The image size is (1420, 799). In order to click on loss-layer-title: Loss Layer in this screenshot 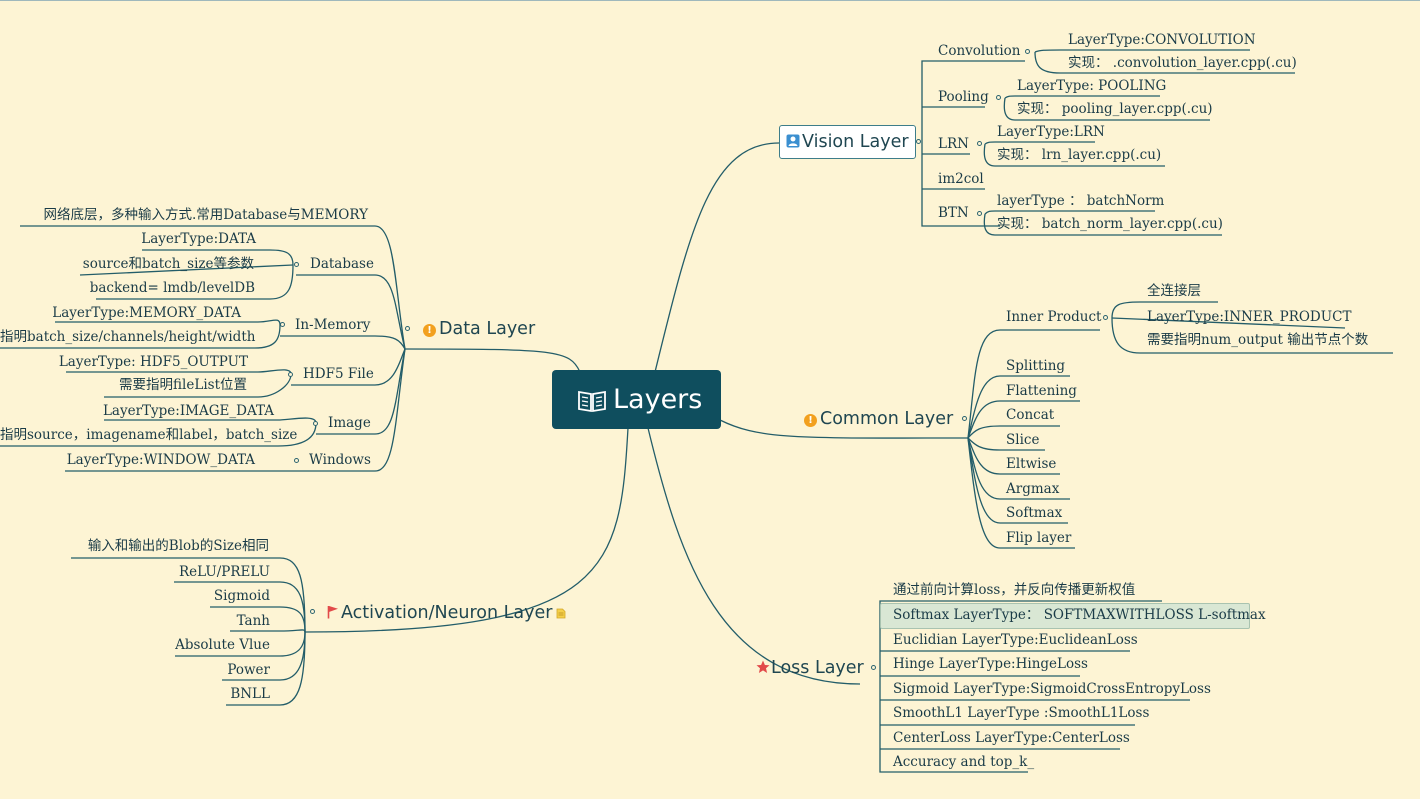, I will do `click(817, 668)`.